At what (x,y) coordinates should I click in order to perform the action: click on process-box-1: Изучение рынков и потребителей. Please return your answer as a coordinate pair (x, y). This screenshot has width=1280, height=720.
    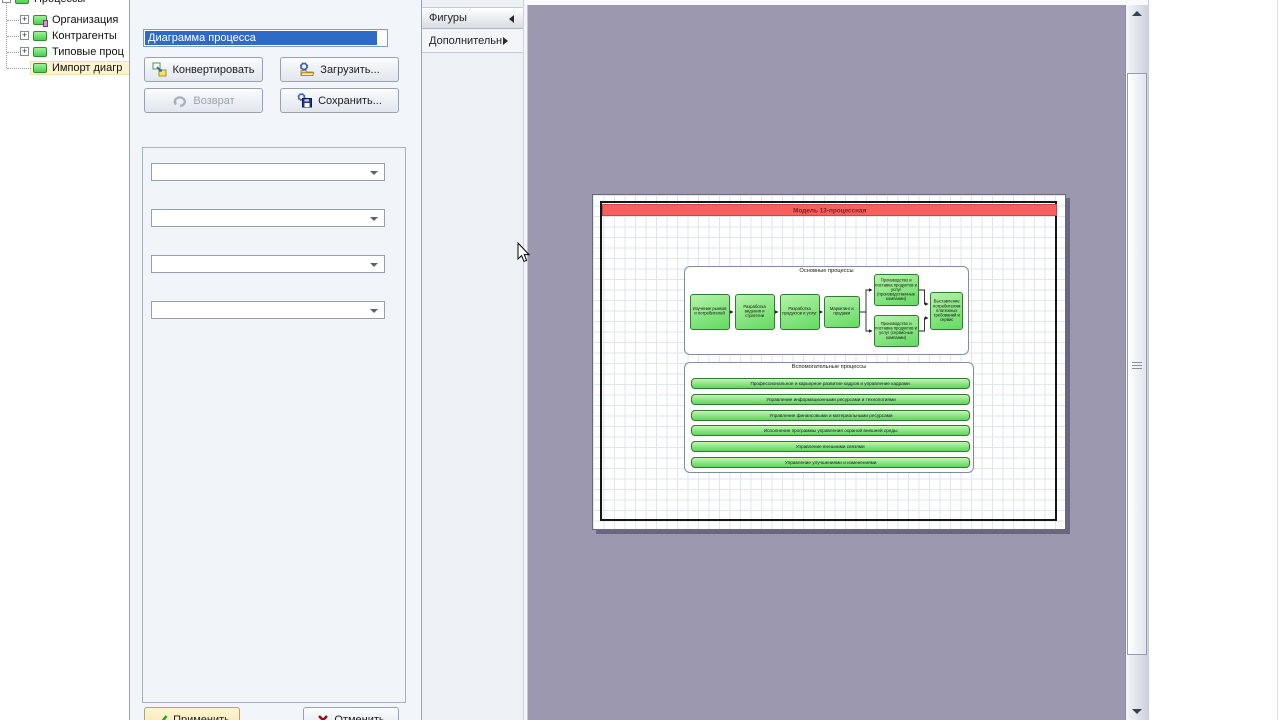
    Looking at the image, I should click on (710, 312).